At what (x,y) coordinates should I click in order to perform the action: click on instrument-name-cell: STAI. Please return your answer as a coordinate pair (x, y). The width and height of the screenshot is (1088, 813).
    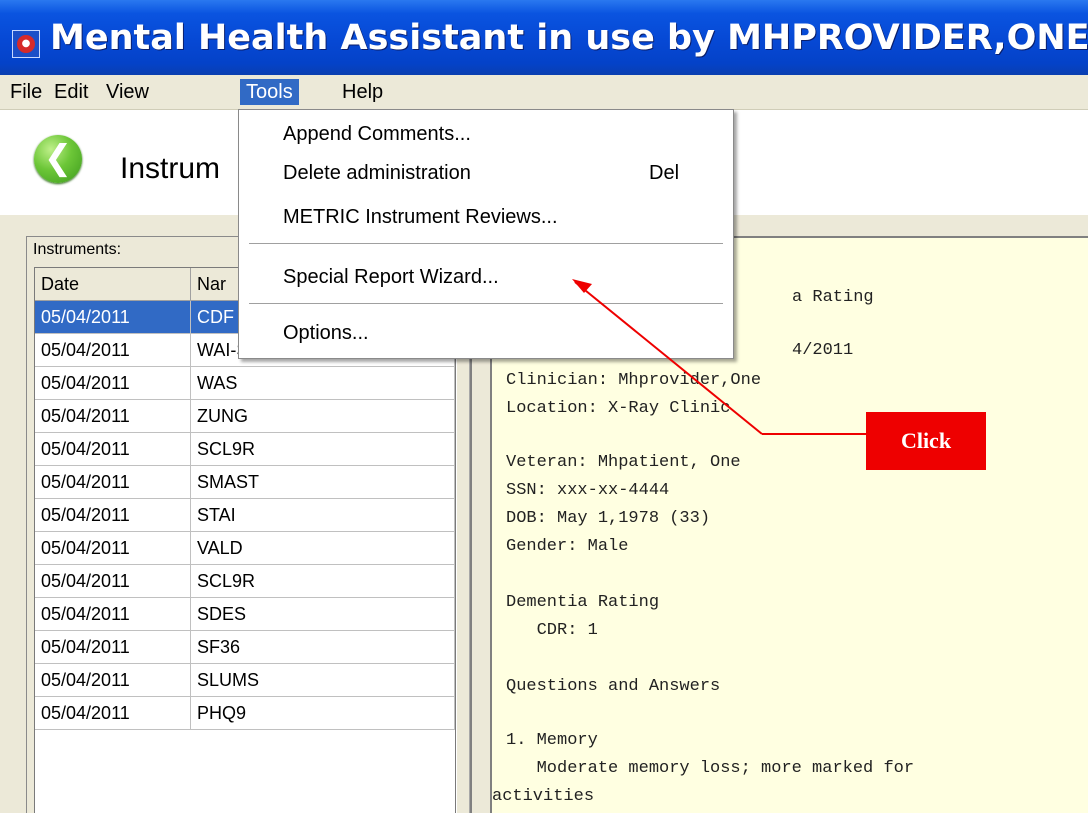
    Looking at the image, I should click on (323, 515).